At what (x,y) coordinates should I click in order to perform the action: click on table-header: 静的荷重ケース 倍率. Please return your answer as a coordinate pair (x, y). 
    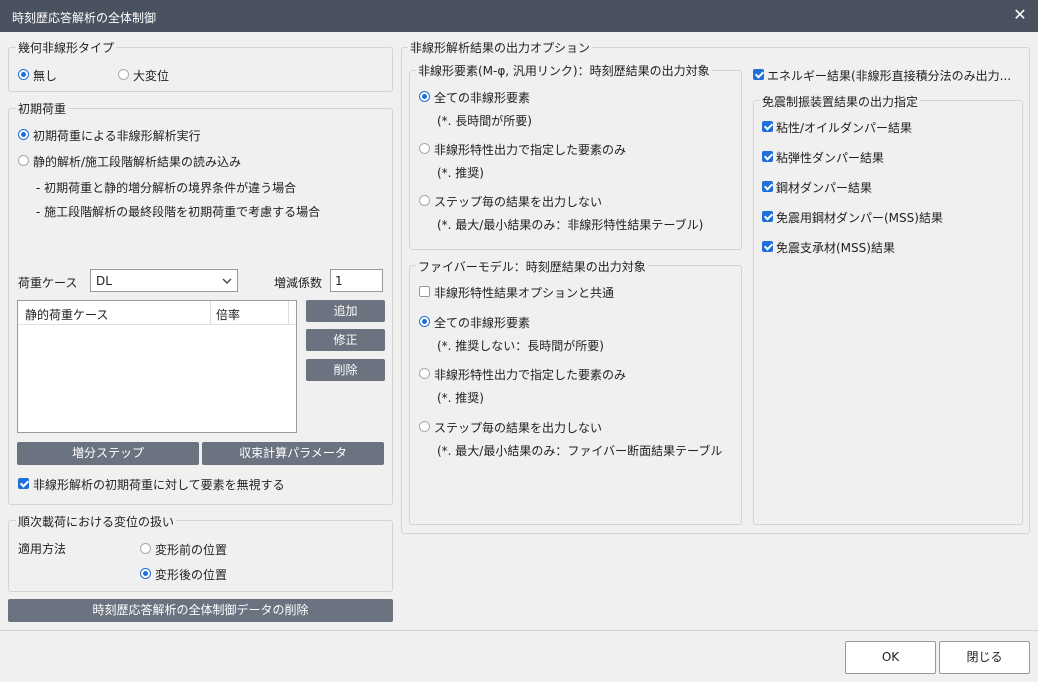
    Looking at the image, I should click on (157, 313).